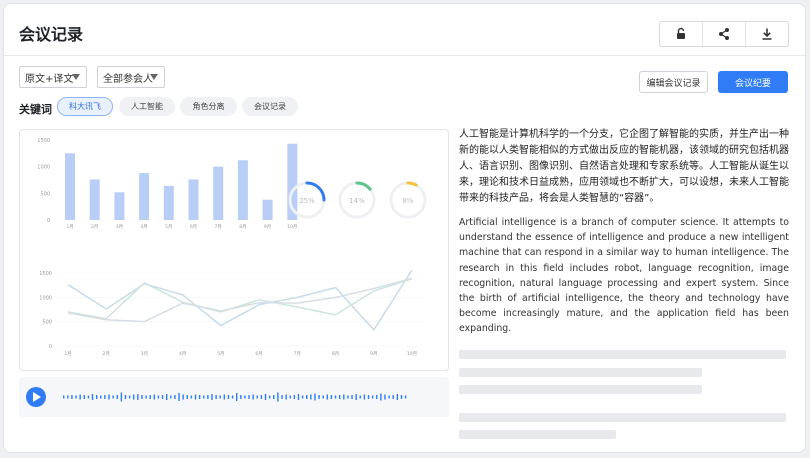 Image resolution: width=810 pixels, height=458 pixels. I want to click on audio-waveform, so click(216, 397).